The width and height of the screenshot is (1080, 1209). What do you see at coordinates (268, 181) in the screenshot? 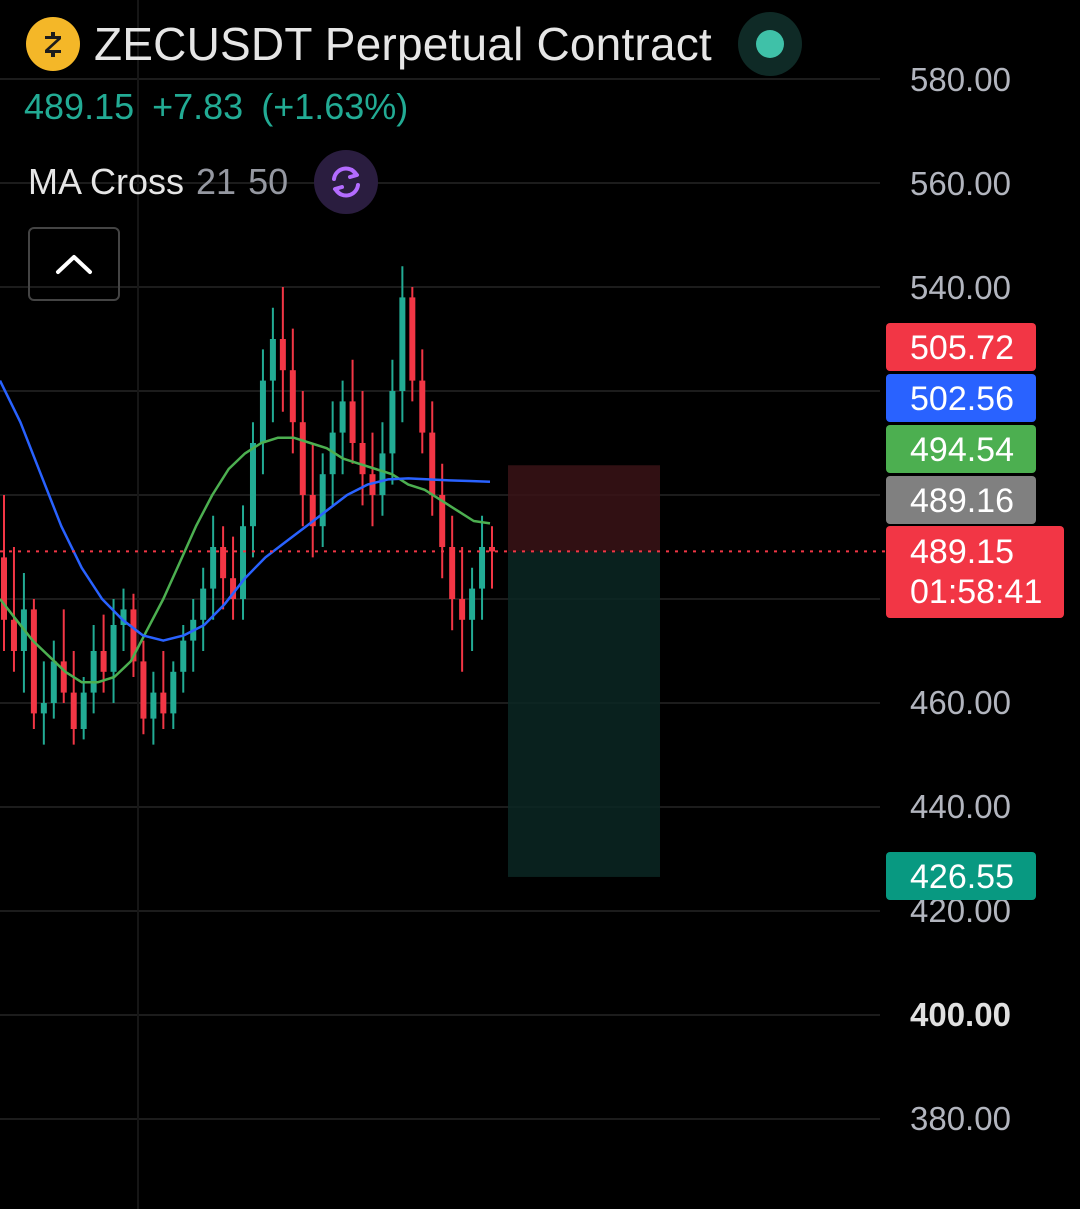
I see `indicator-slow-period: 50` at bounding box center [268, 181].